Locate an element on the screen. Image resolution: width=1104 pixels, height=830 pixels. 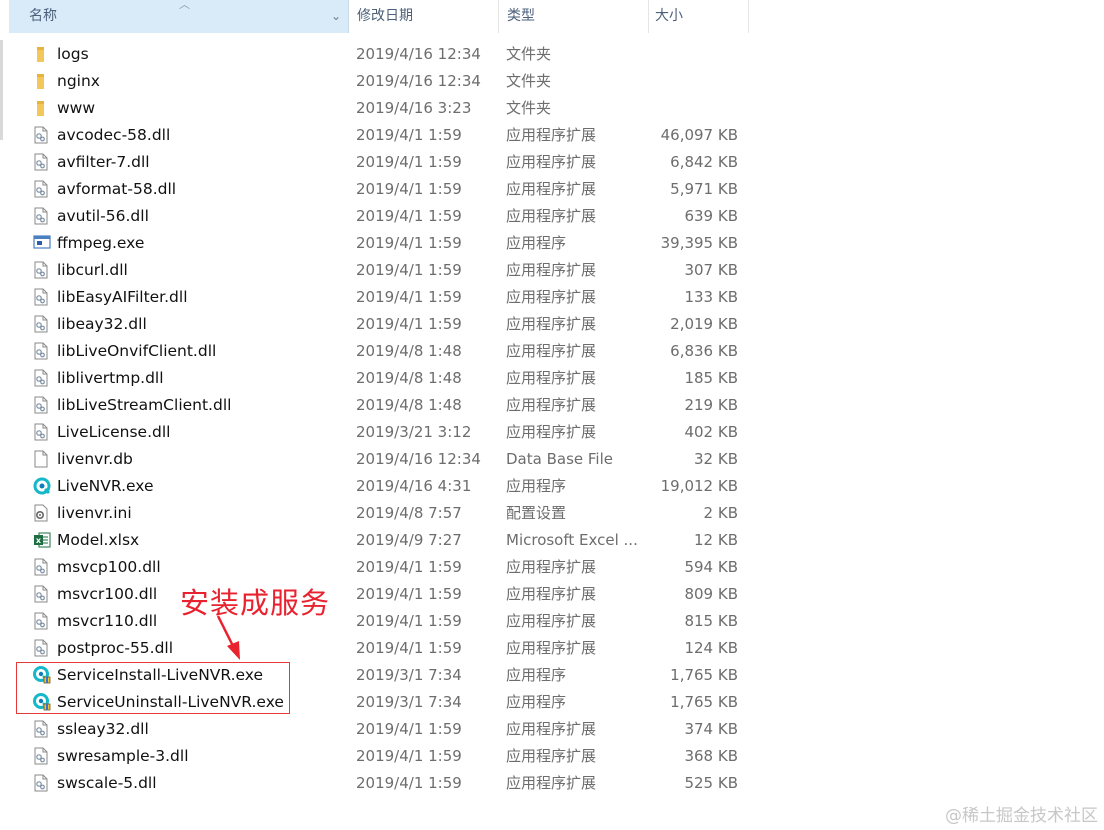
file-name: swresample-3.dll is located at coordinates (123, 756).